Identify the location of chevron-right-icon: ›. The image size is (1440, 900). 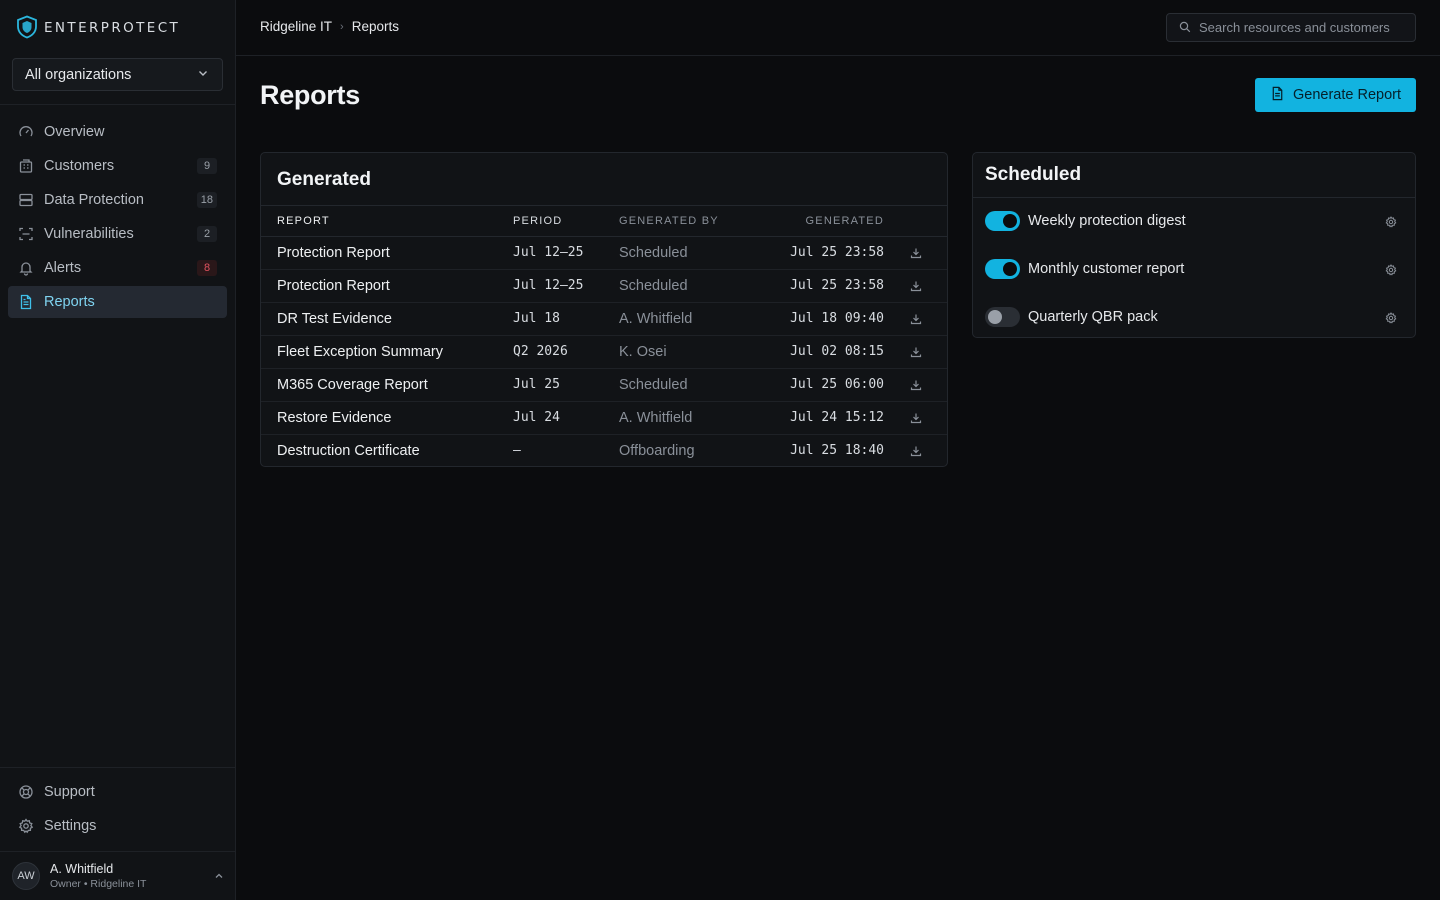
(342, 26).